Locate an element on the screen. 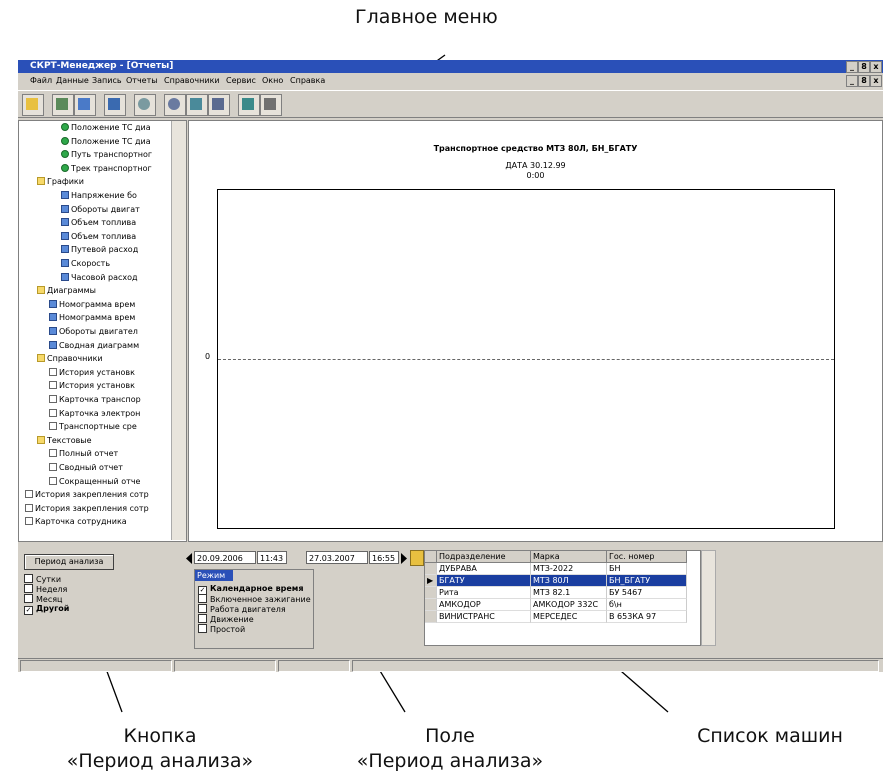  tree-item: Диаграммы is located at coordinates (66, 291).